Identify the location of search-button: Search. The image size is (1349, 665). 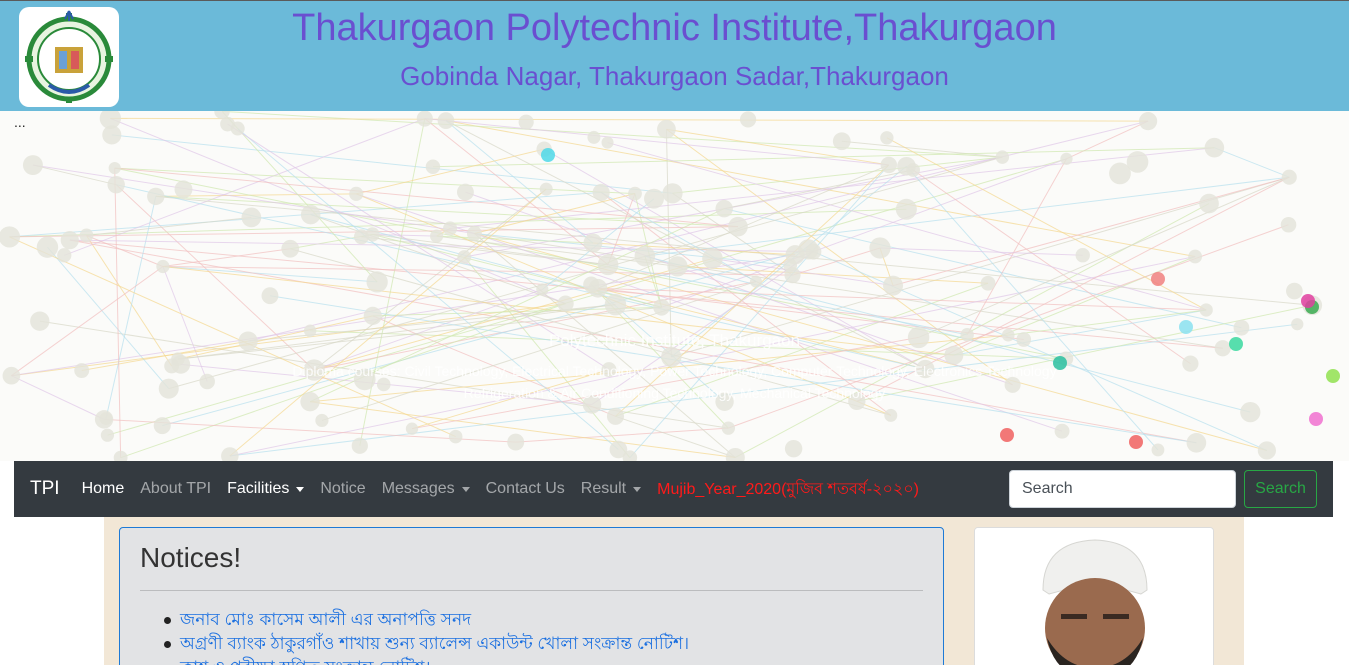
(1280, 489).